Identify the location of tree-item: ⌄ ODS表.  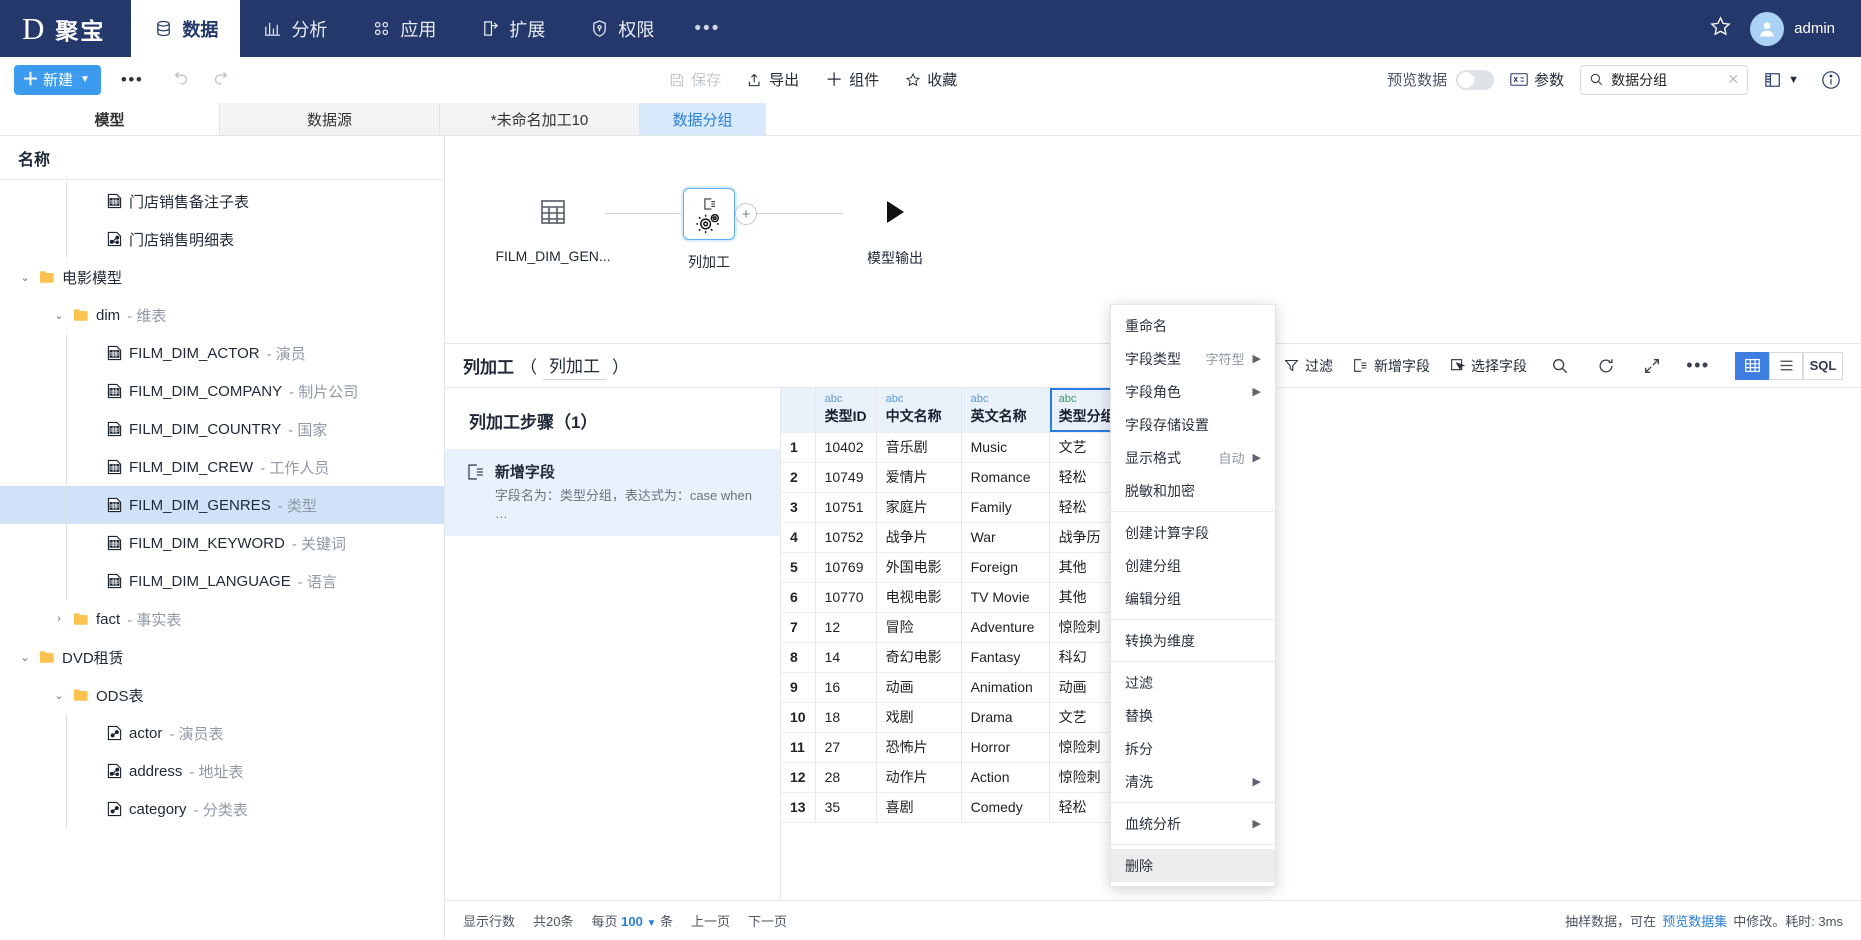
(222, 695).